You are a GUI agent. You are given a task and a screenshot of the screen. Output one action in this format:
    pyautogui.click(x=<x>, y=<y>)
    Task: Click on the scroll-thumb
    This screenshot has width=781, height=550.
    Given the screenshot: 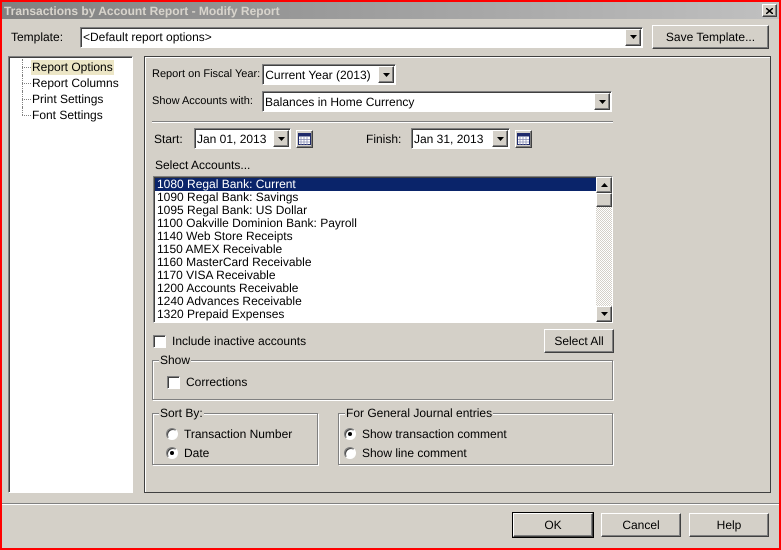 What is the action you would take?
    pyautogui.click(x=604, y=200)
    